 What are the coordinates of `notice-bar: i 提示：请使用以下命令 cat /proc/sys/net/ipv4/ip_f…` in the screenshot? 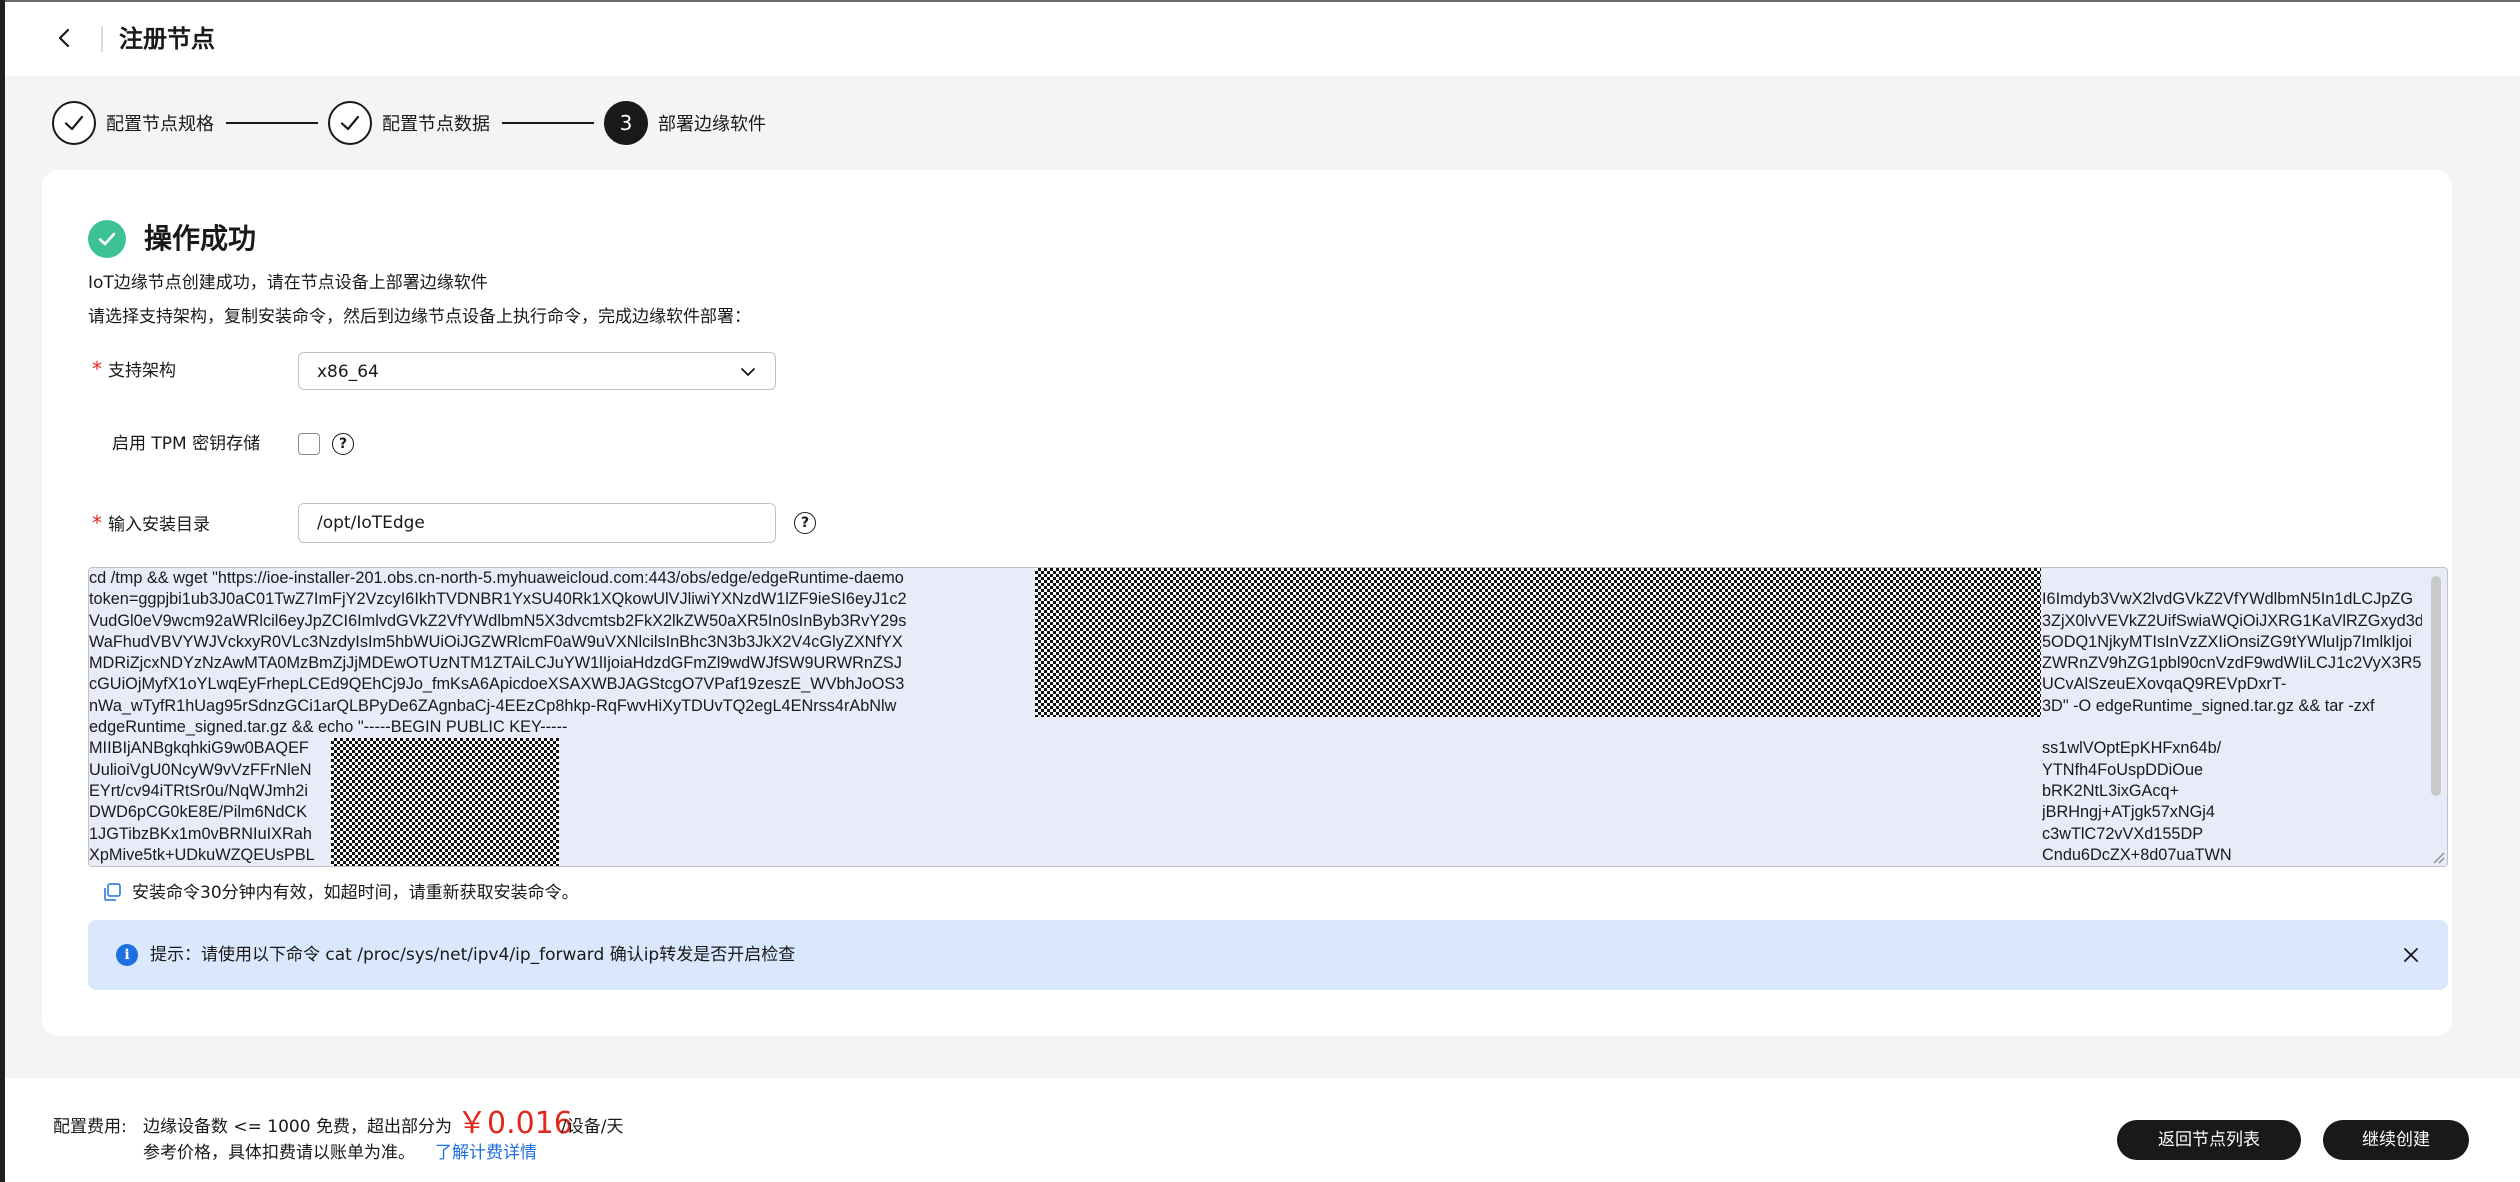 It's located at (1268, 955).